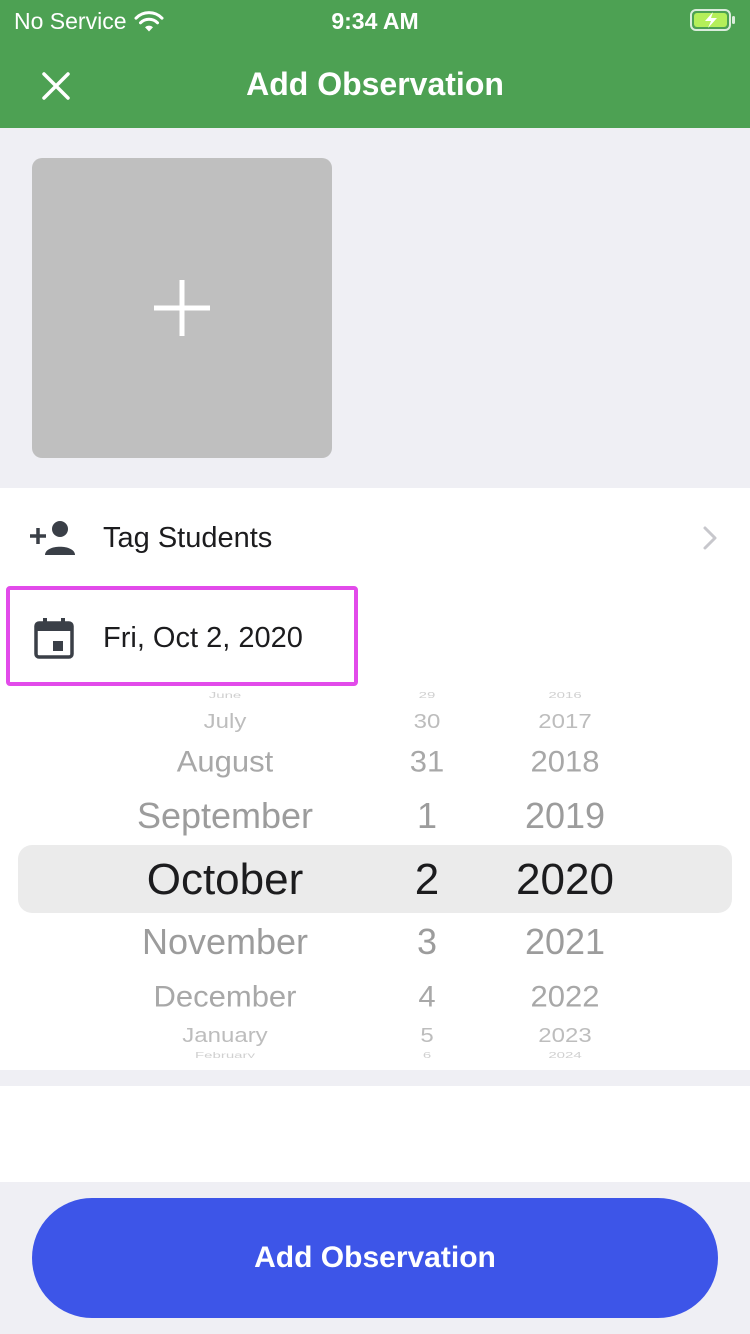  I want to click on add-photo-button, so click(182, 308).